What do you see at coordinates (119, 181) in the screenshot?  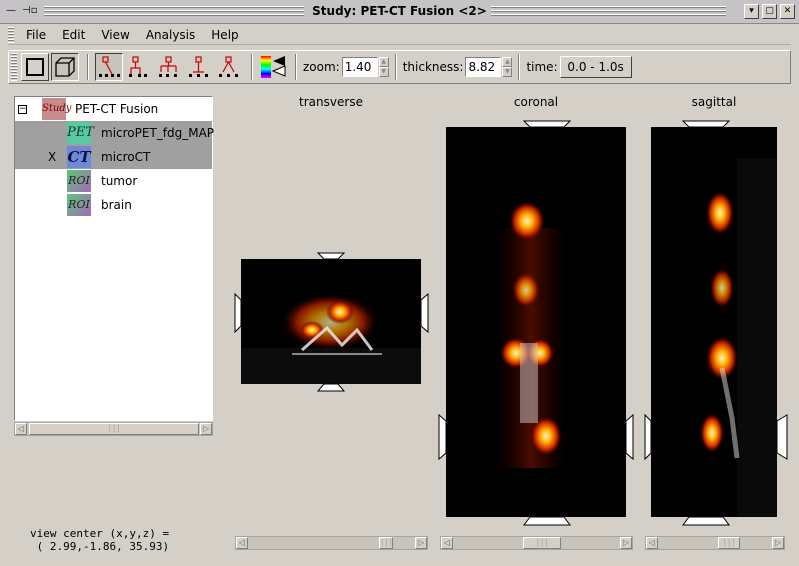 I see `tree-item-label: tumor` at bounding box center [119, 181].